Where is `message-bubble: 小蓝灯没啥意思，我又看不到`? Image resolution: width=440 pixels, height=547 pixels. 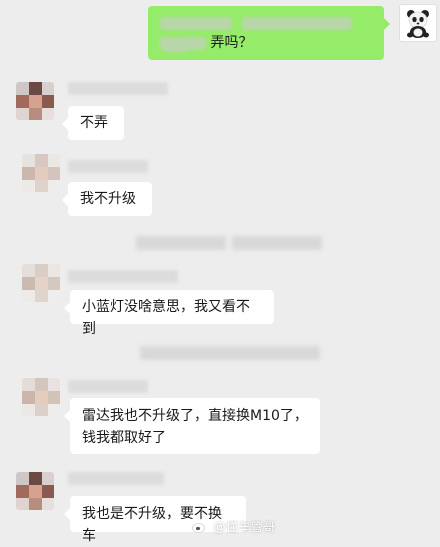 message-bubble: 小蓝灯没啥意思，我又看不到 is located at coordinates (169, 313).